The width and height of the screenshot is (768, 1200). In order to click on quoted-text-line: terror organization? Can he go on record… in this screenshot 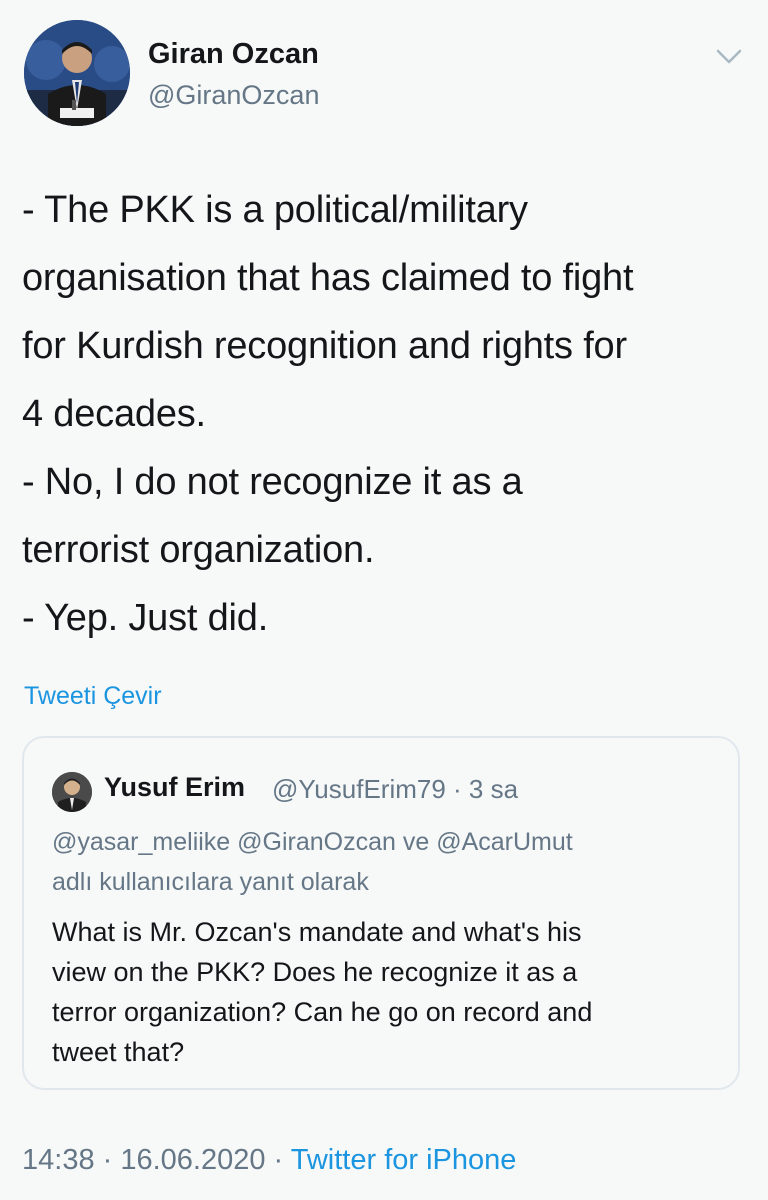, I will do `click(322, 1012)`.